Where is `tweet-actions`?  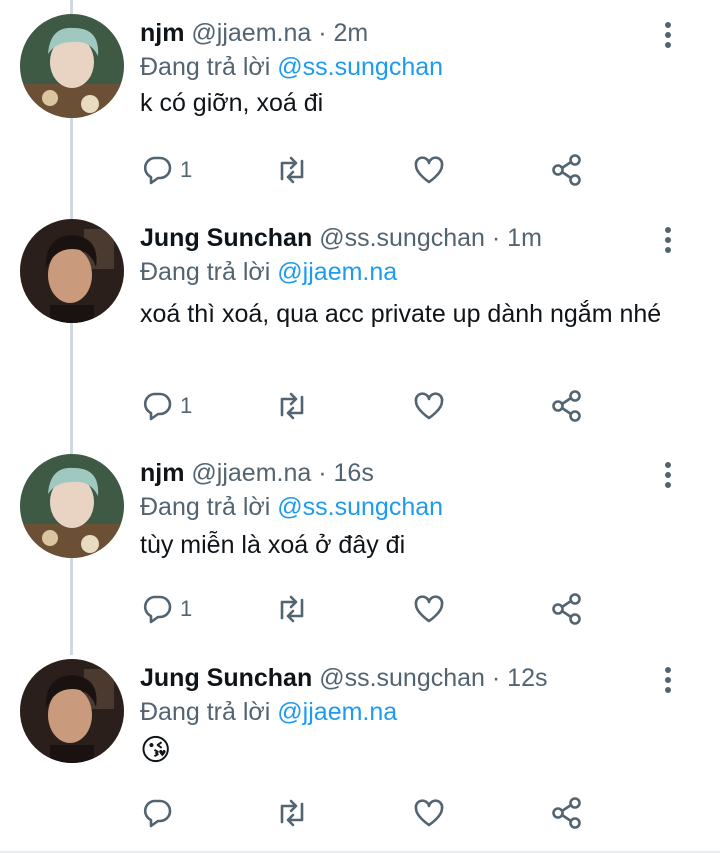 tweet-actions is located at coordinates (370, 813).